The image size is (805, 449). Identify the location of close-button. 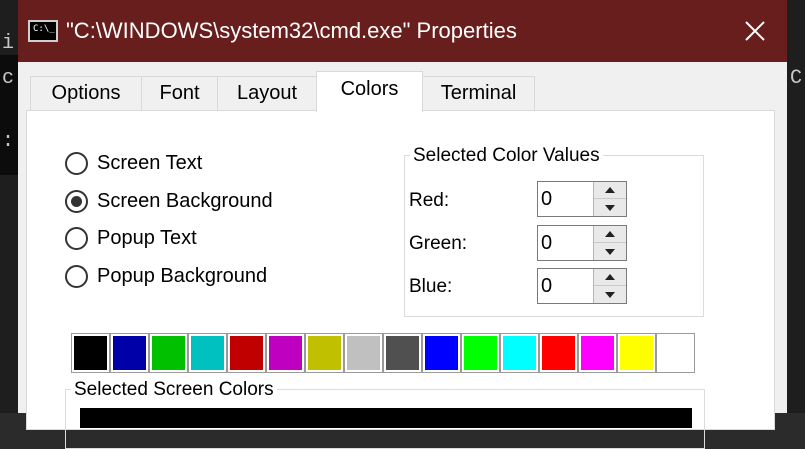
(755, 31).